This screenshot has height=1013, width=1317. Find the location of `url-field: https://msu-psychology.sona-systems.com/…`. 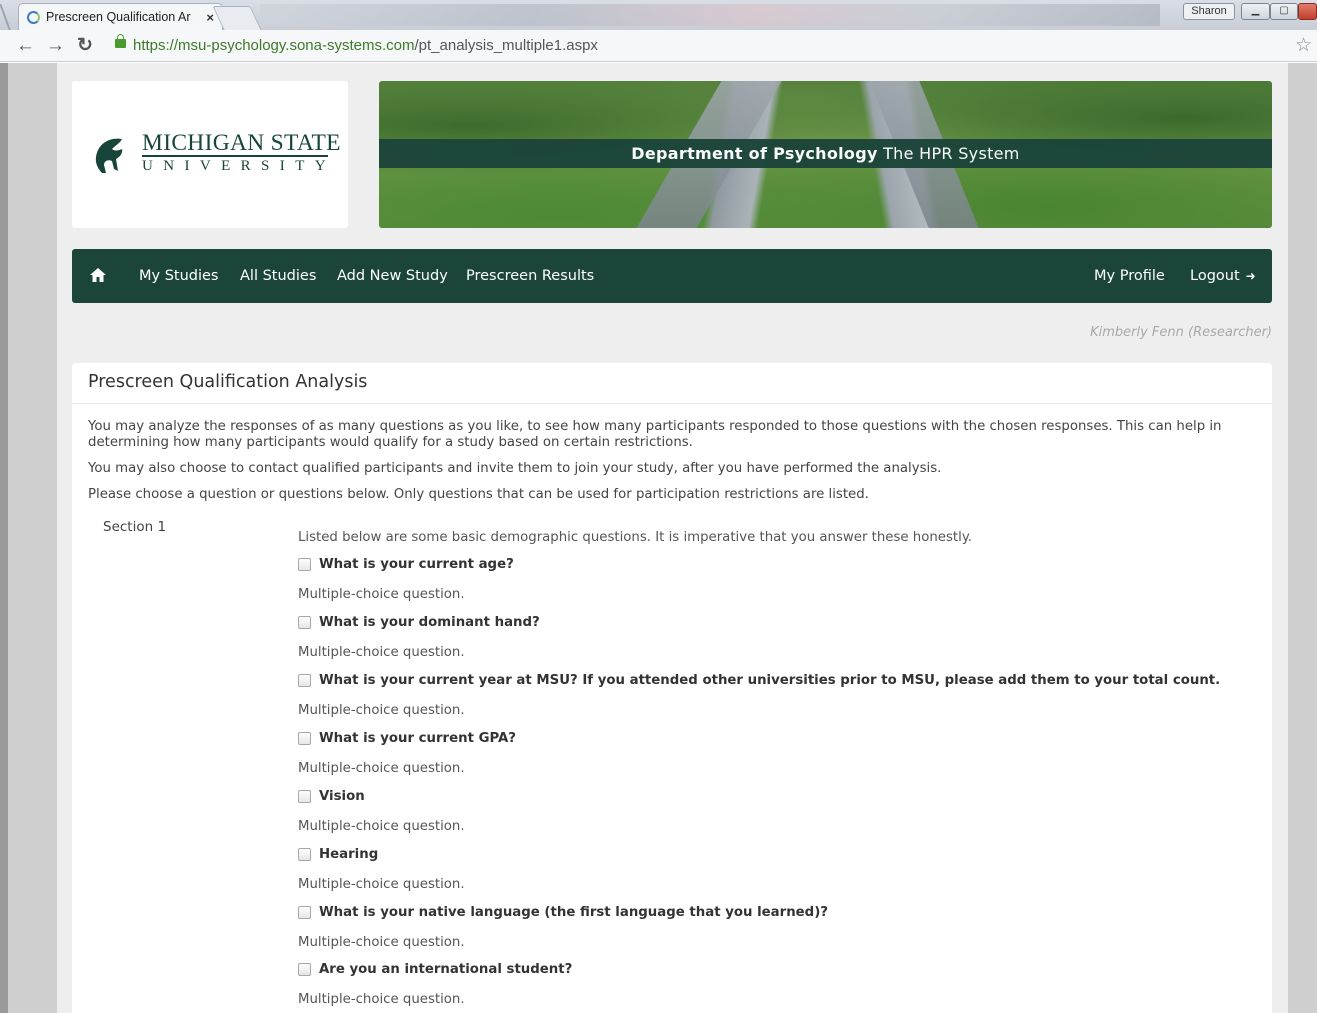

url-field: https://msu-psychology.sona-systems.com/… is located at coordinates (365, 45).